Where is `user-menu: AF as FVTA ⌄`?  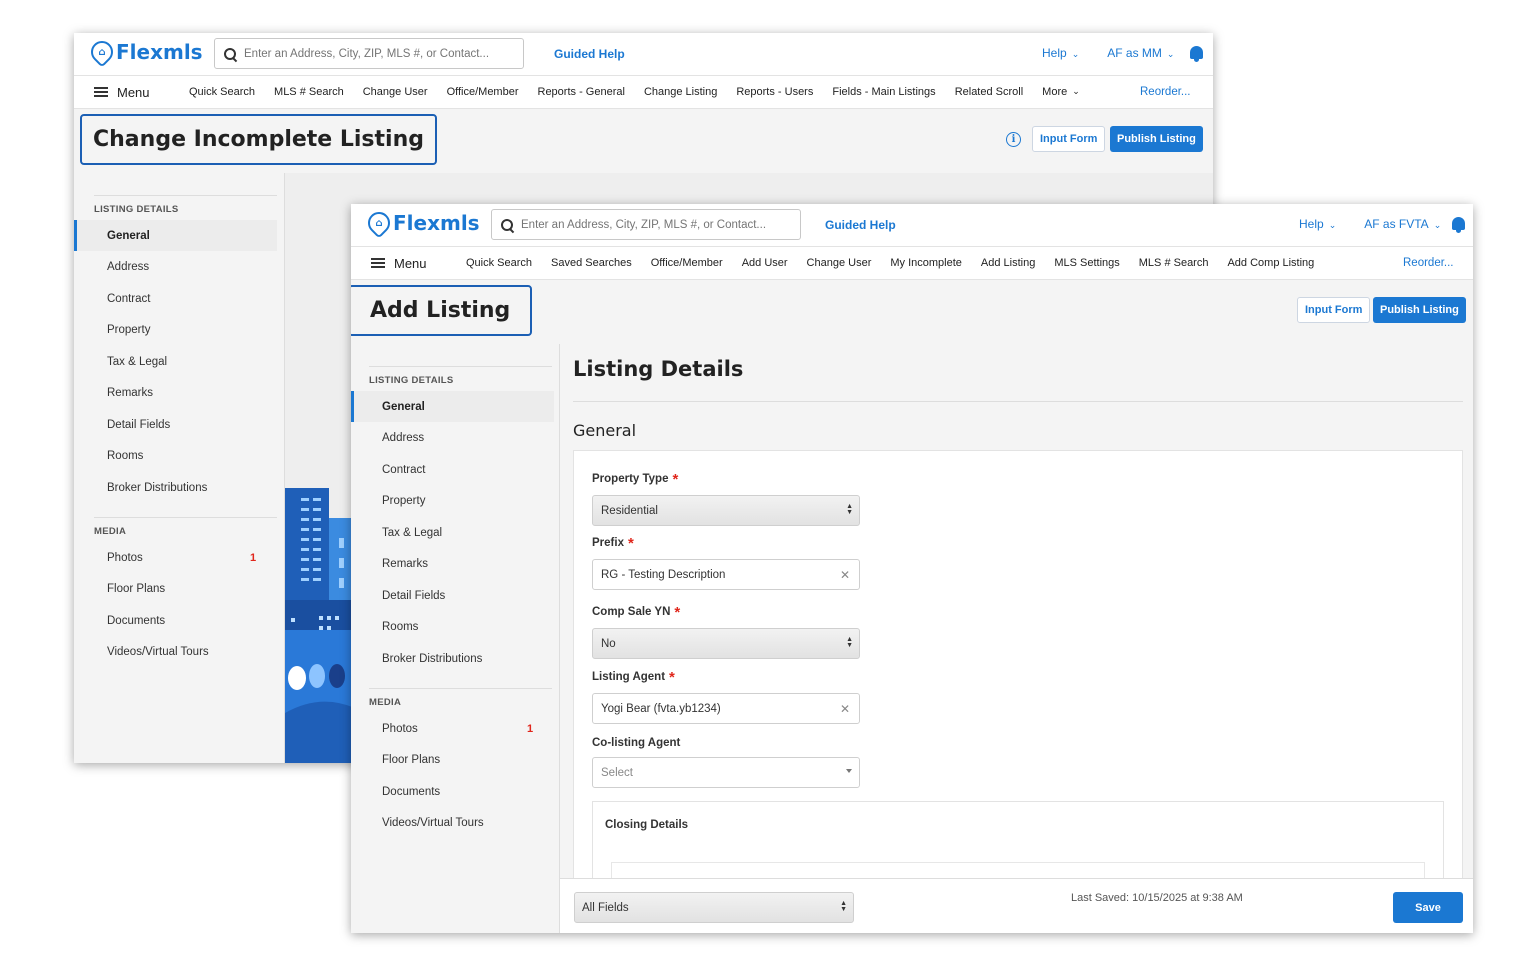 user-menu: AF as FVTA ⌄ is located at coordinates (1402, 224).